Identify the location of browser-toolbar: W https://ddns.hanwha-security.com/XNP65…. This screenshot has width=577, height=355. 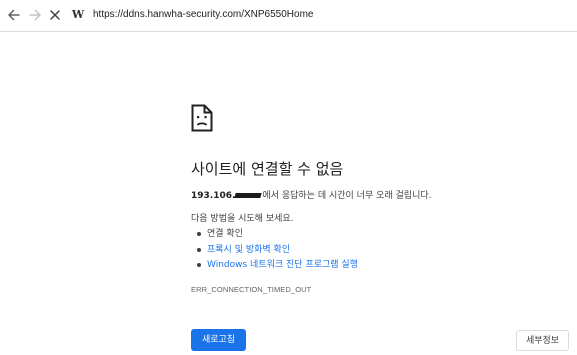
(288, 16).